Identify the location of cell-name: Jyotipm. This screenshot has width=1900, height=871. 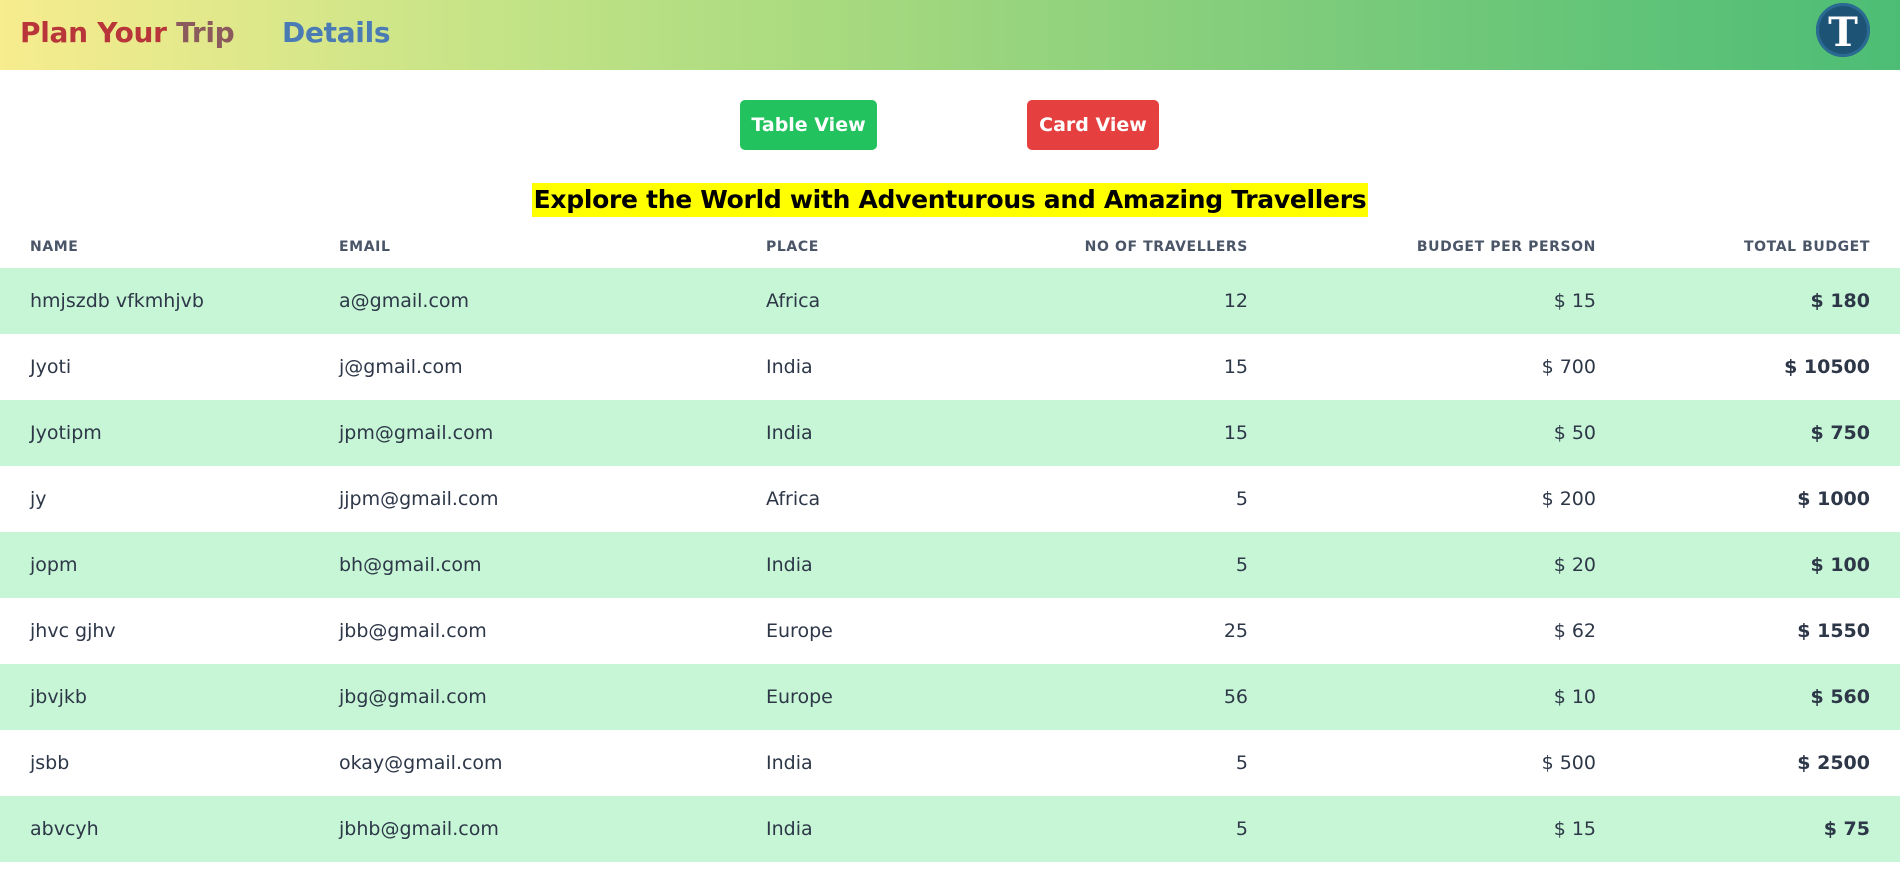
(66, 433).